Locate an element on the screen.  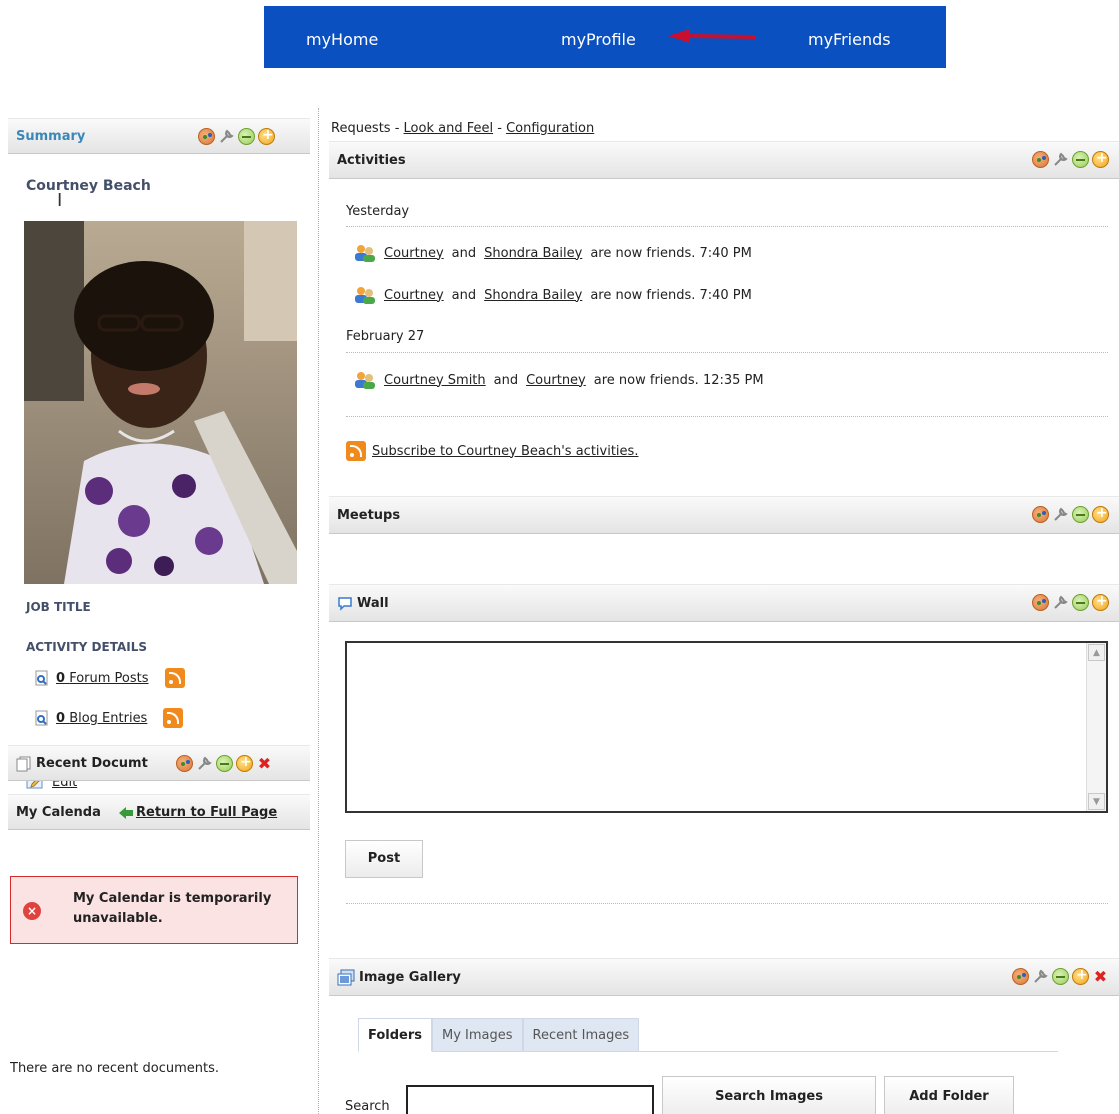
search-input is located at coordinates (530, 1099).